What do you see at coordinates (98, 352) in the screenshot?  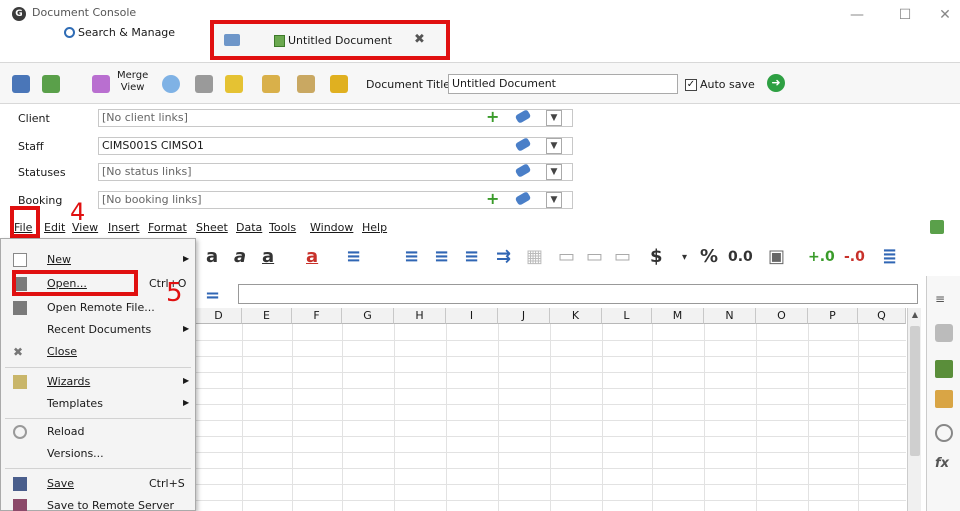 I see `menu-item-close: ✖ Close` at bounding box center [98, 352].